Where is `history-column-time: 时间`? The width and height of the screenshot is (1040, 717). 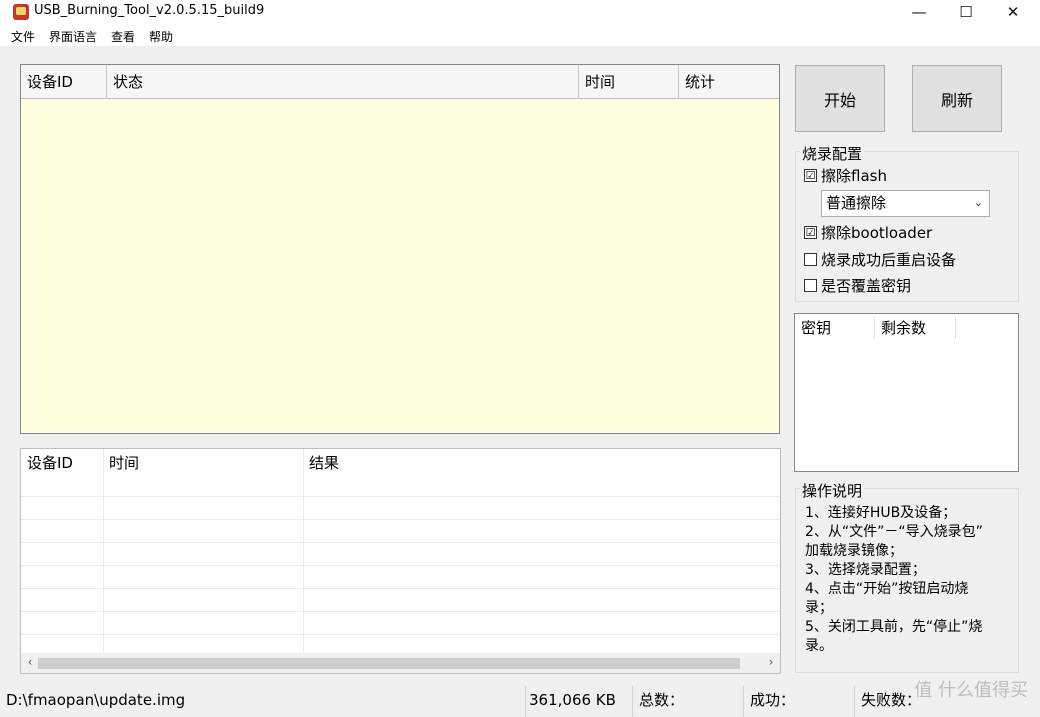
history-column-time: 时间 is located at coordinates (121, 462).